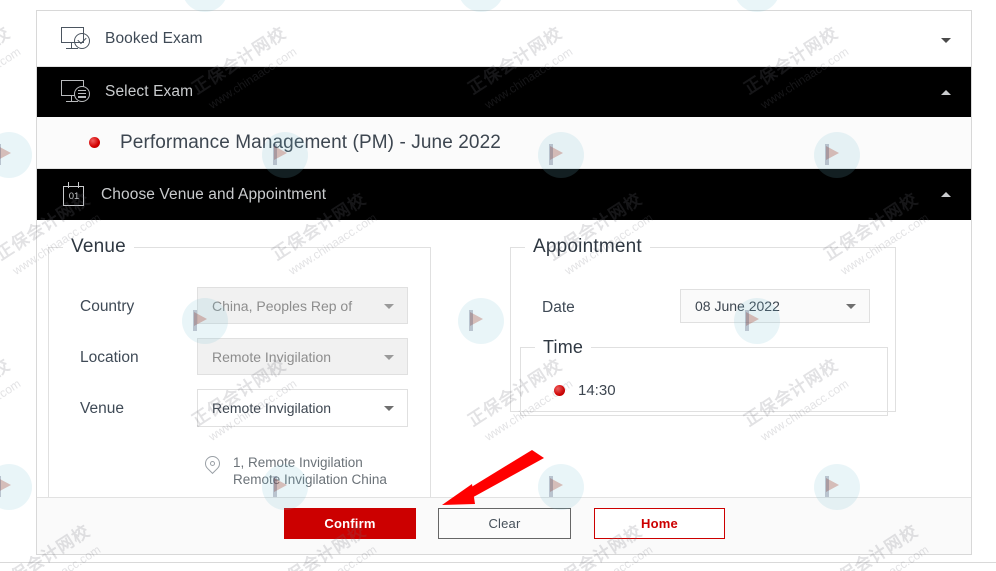 This screenshot has height=571, width=996. I want to click on country-field-label-row: Country, so click(107, 307).